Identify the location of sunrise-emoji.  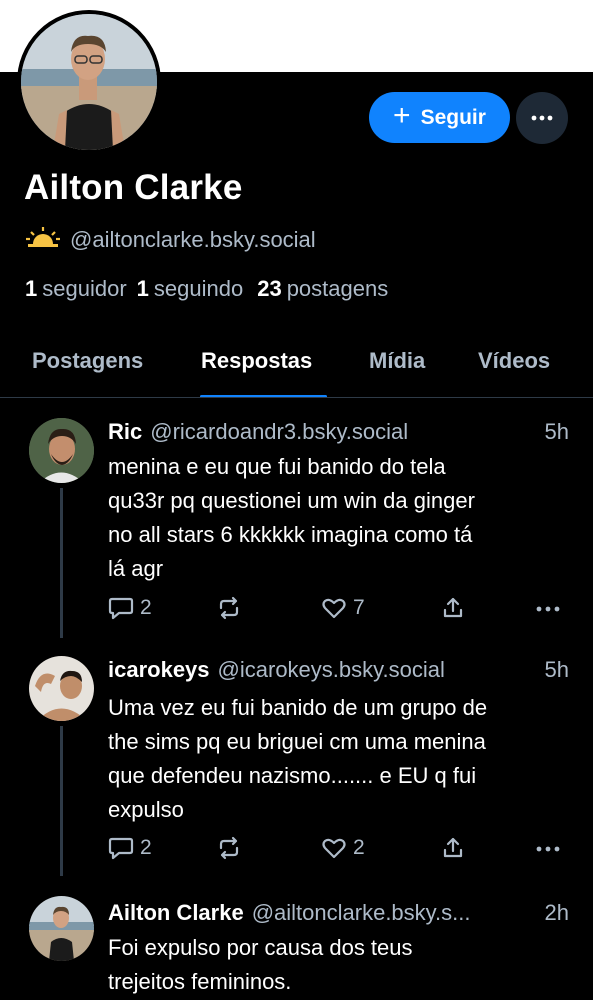
(43, 240).